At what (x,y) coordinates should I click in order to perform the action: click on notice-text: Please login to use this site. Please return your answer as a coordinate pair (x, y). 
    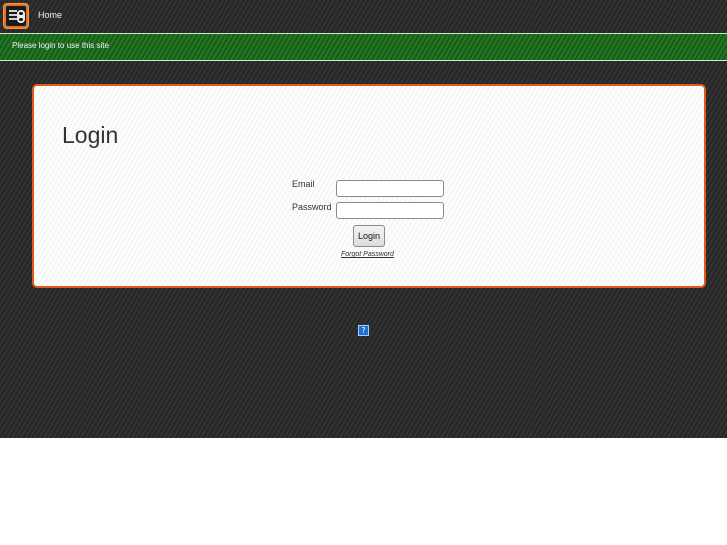
    Looking at the image, I should click on (60, 45).